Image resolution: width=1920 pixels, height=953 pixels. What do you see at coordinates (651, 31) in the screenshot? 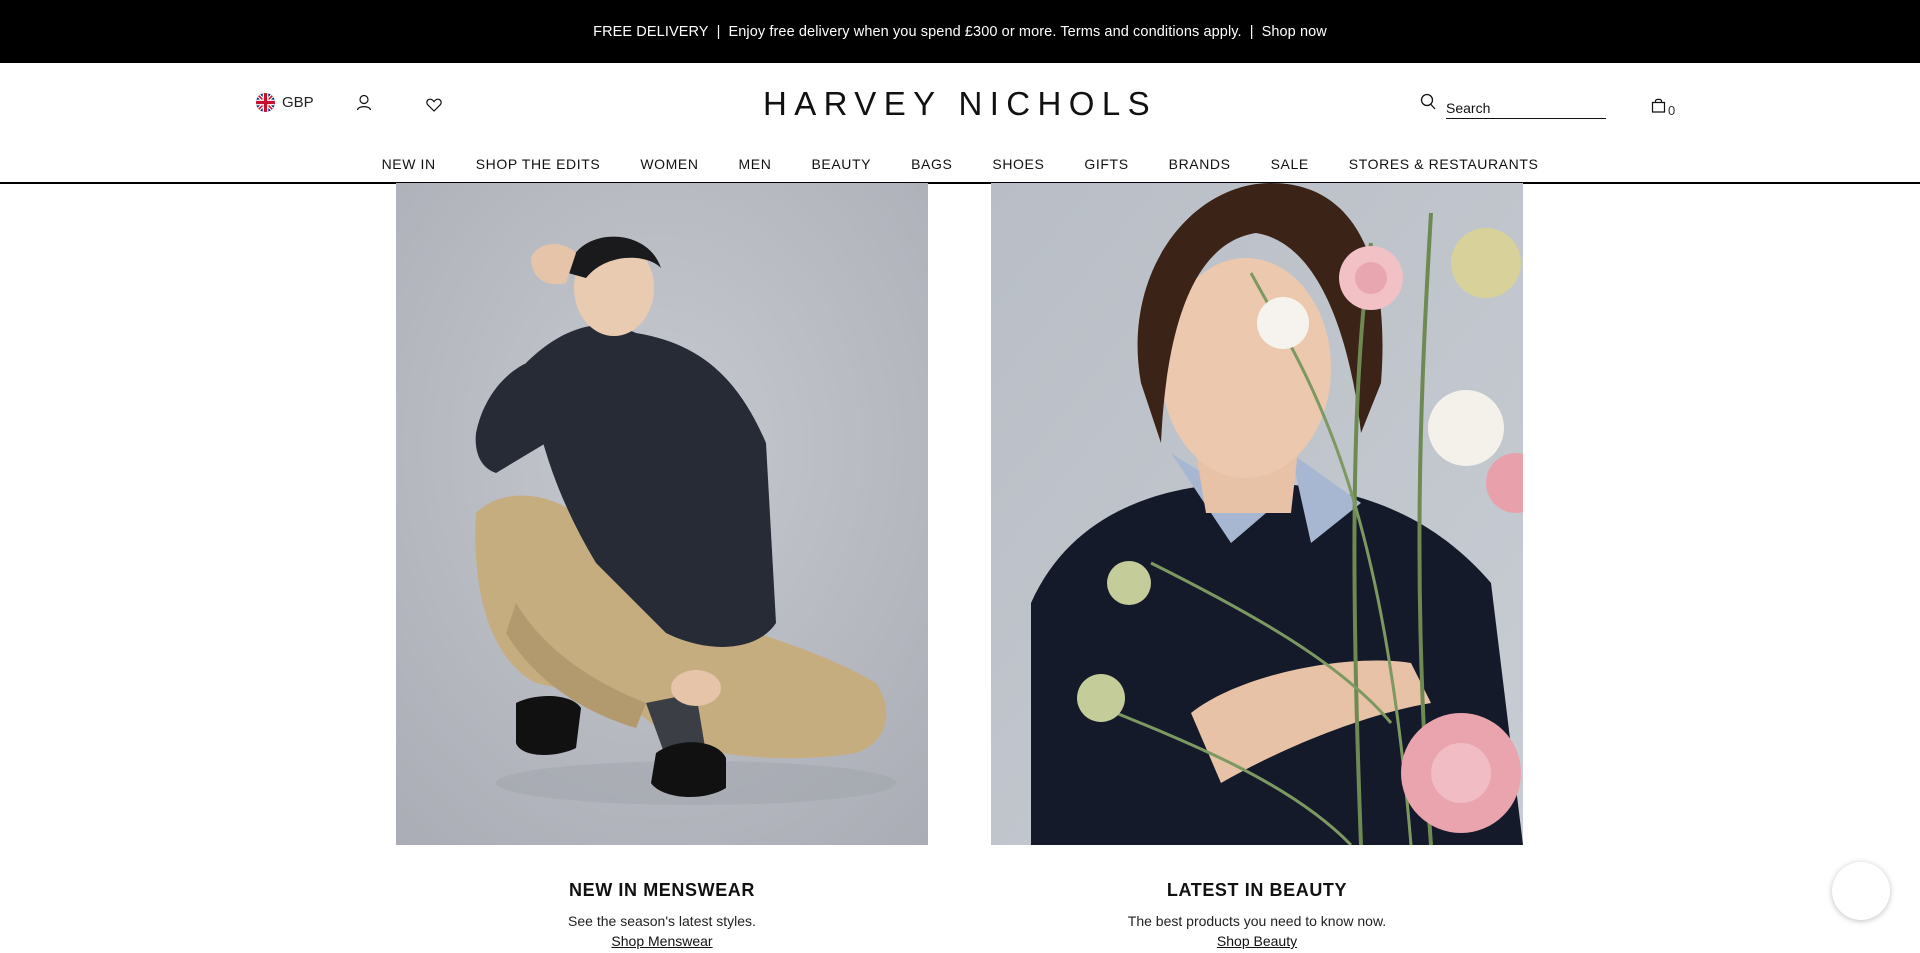
I see `promo-title: FREE DELIVERY` at bounding box center [651, 31].